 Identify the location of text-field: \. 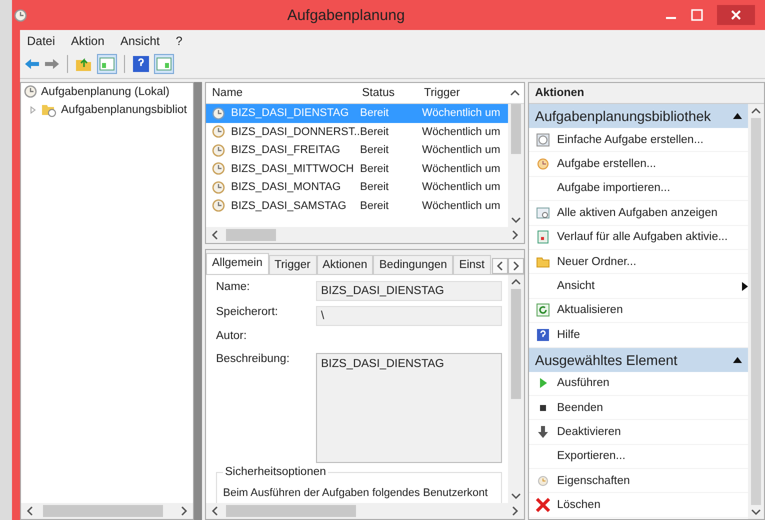
(409, 316).